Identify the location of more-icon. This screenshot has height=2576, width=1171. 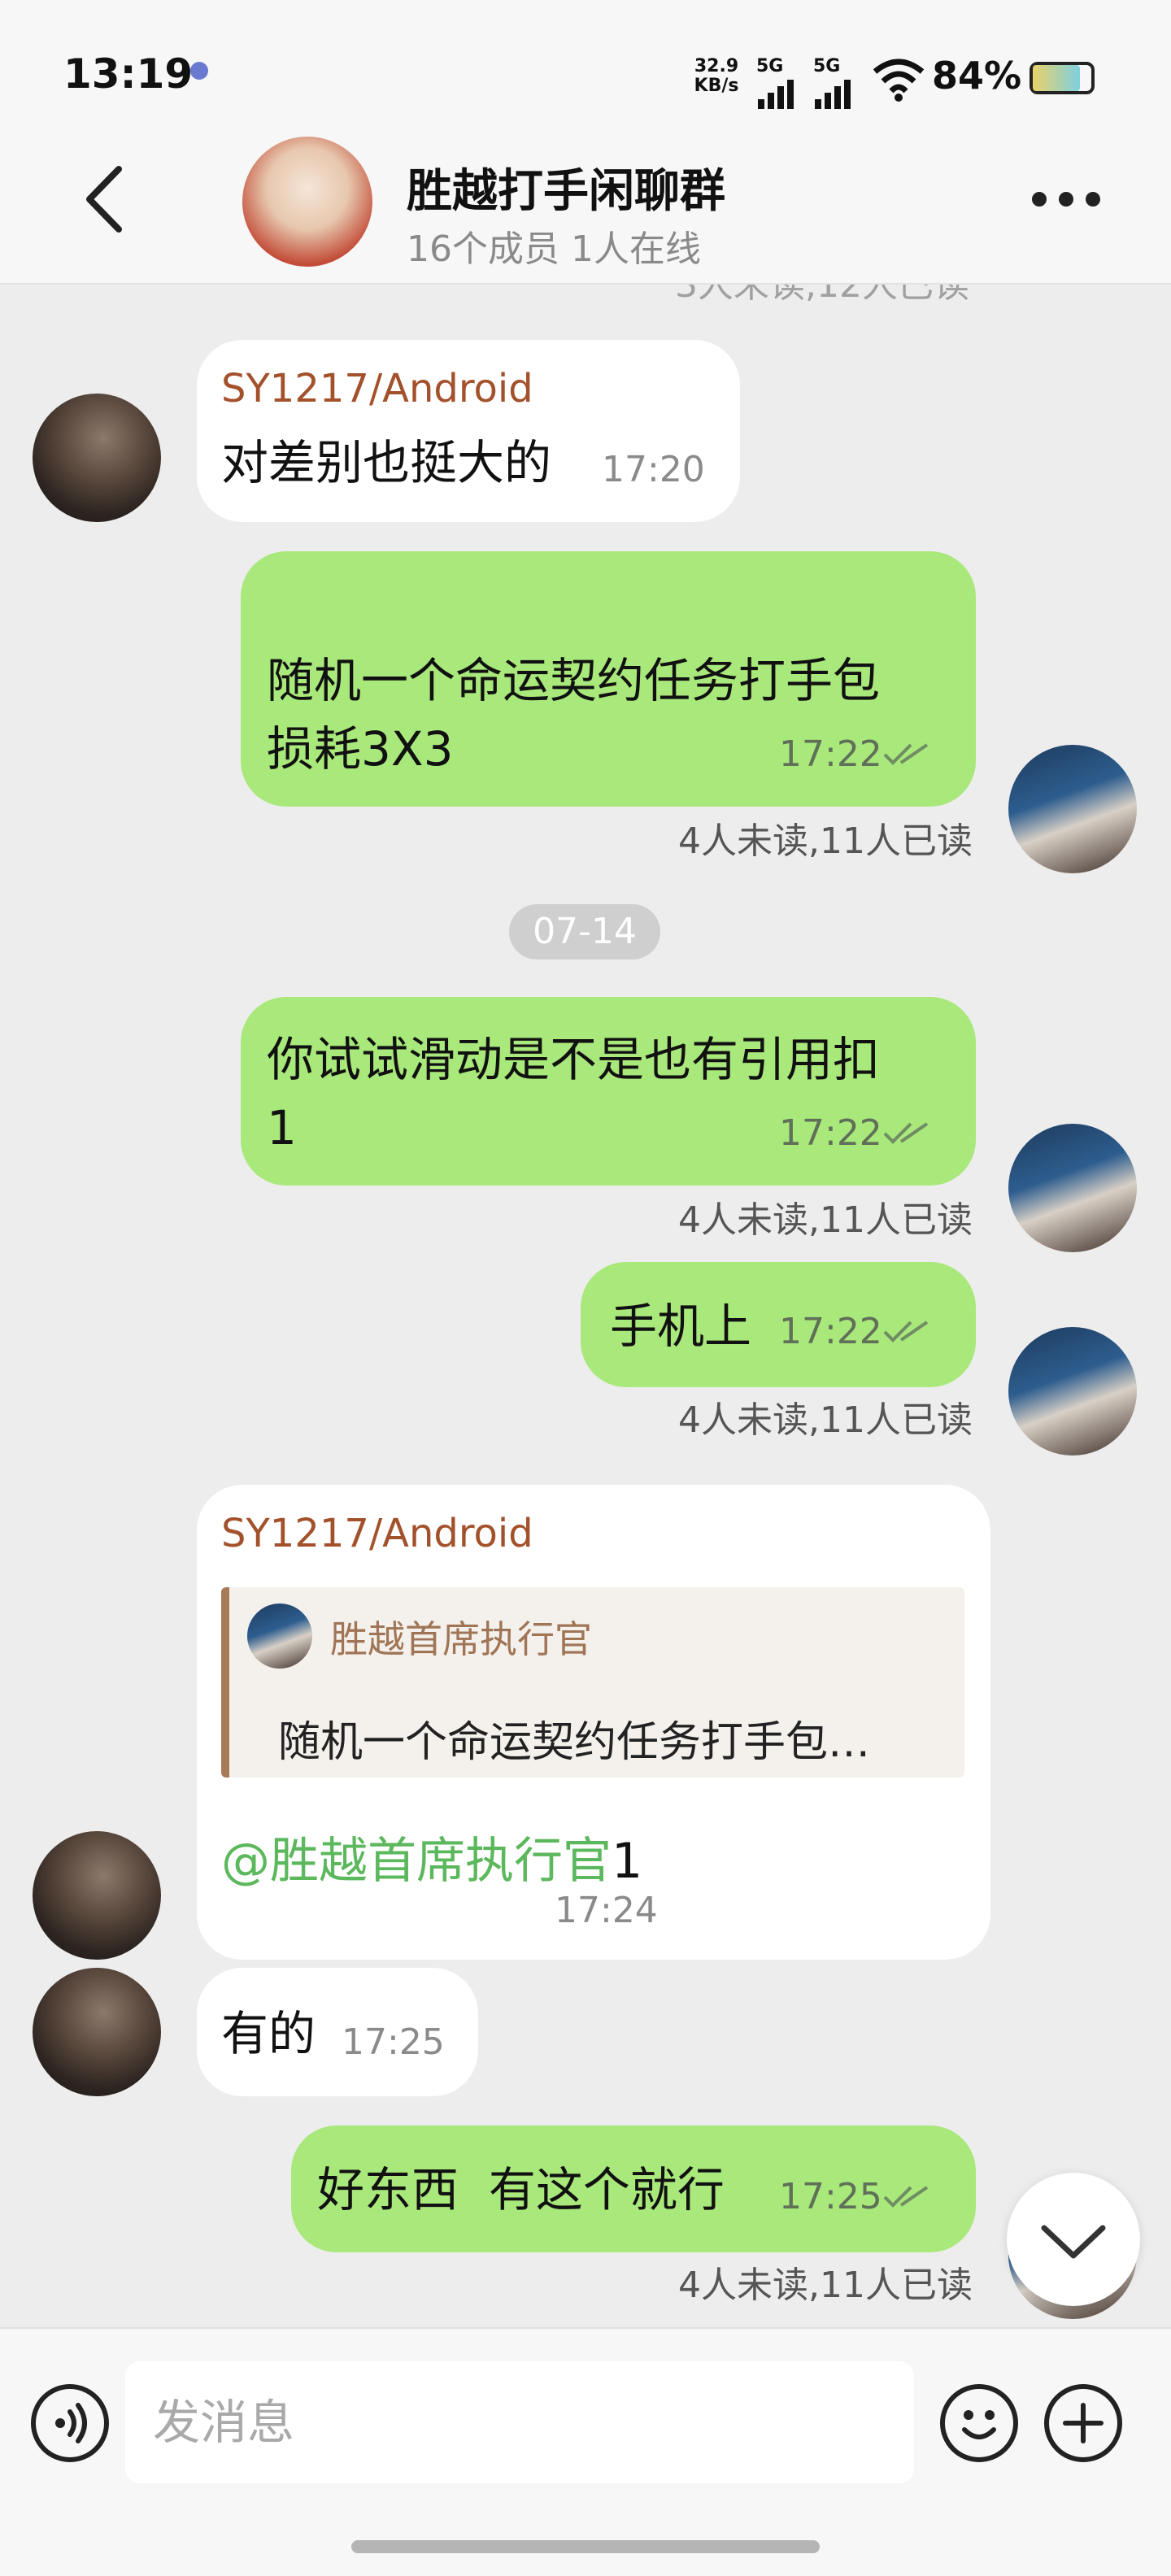
(1066, 199).